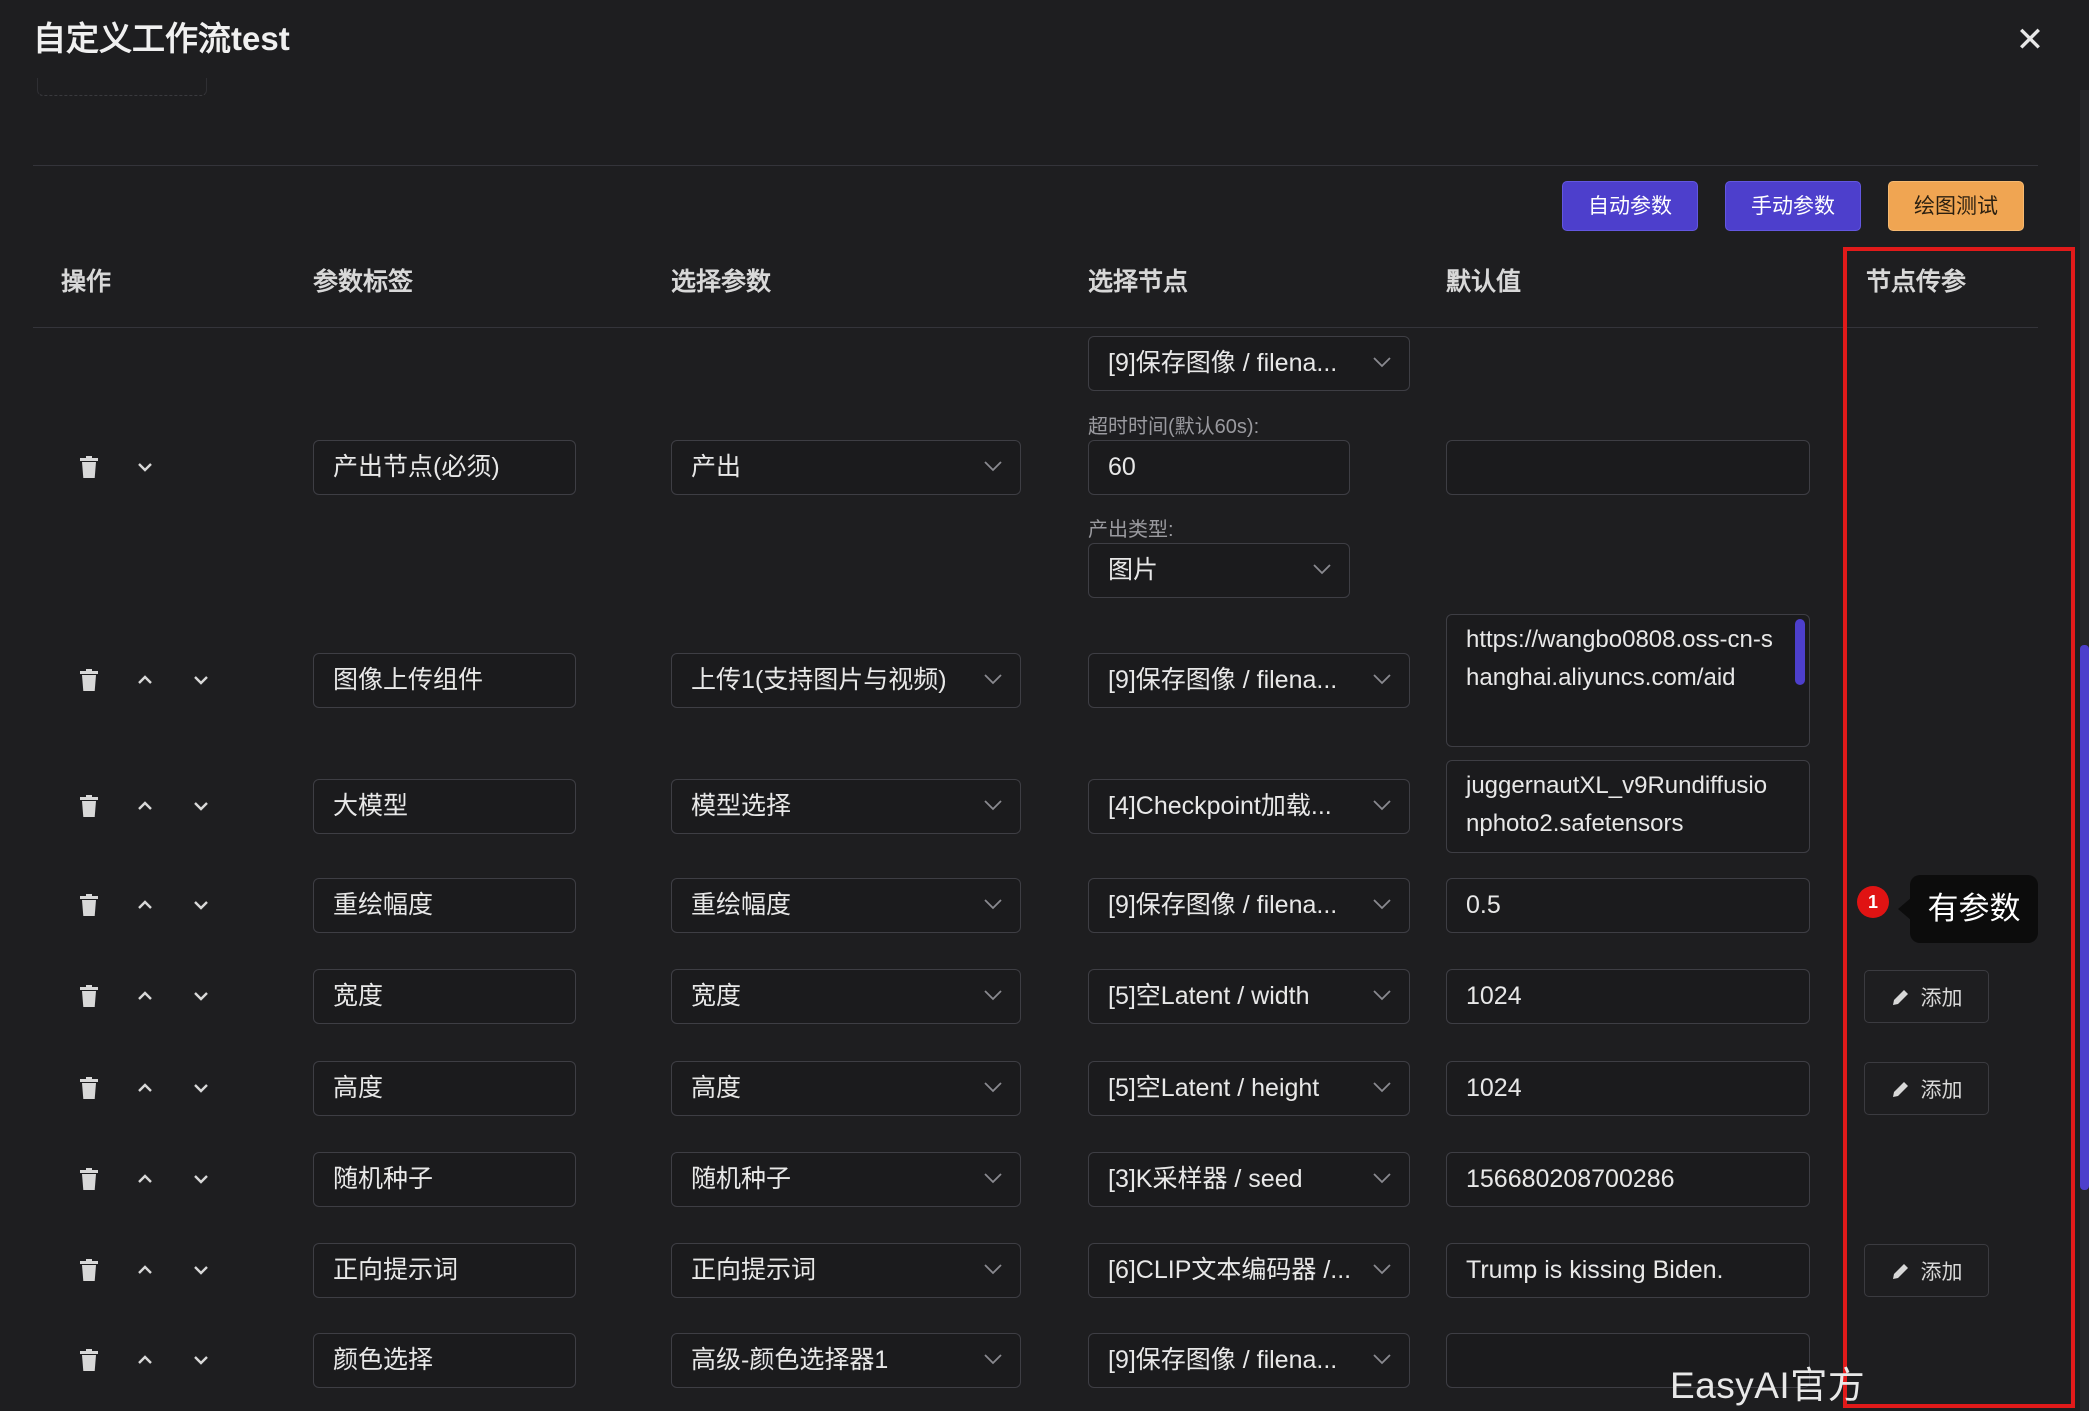 Image resolution: width=2089 pixels, height=1411 pixels. What do you see at coordinates (444, 996) in the screenshot?
I see `label-input: 宽度` at bounding box center [444, 996].